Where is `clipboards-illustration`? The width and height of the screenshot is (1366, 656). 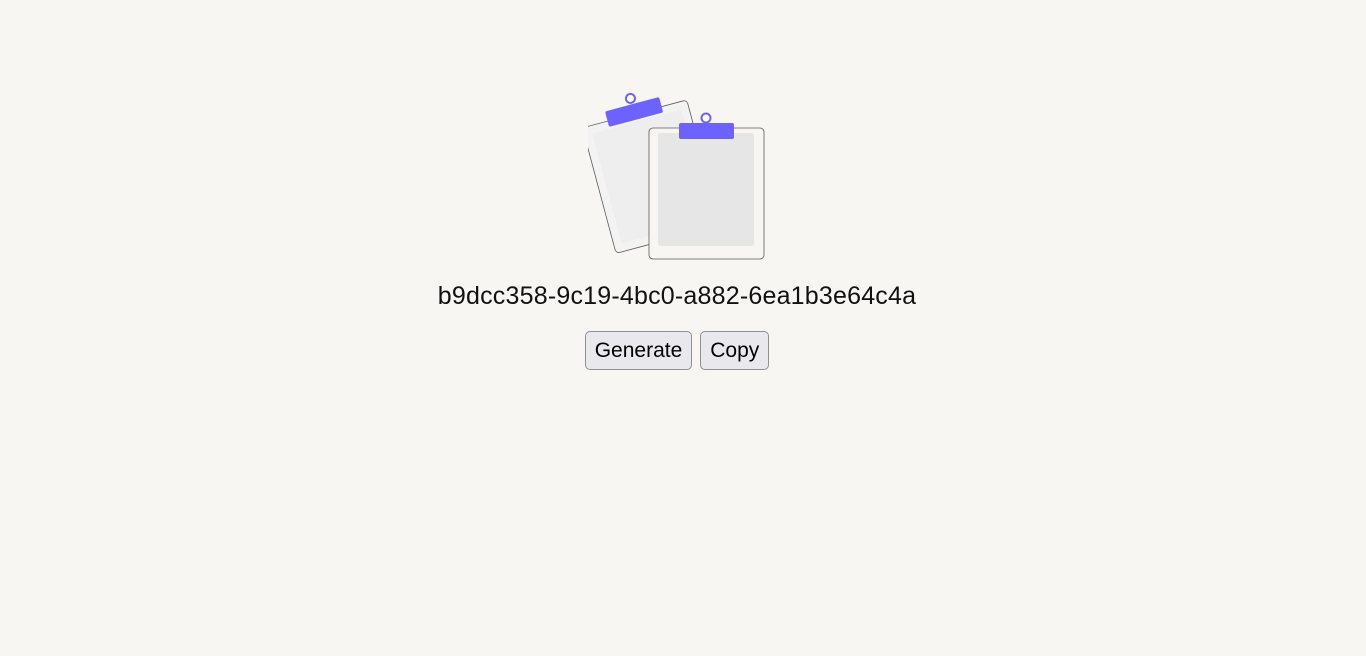
clipboards-illustration is located at coordinates (676, 176).